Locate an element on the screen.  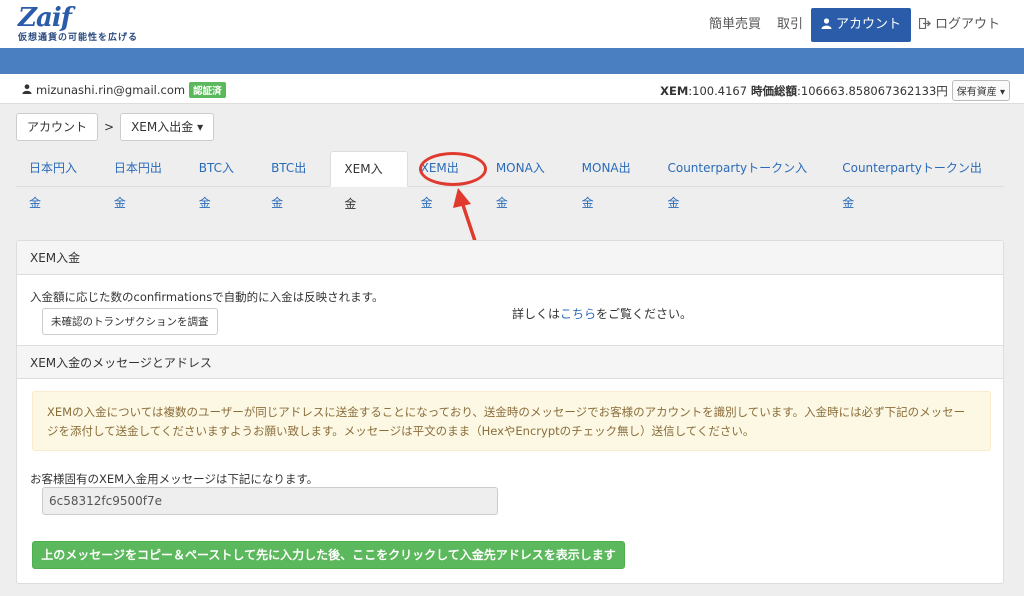
top-navbar: Zaif 仮想通貨の可能性を広げる 簡単売買 取引 アカウント ログアウト is located at coordinates (512, 24).